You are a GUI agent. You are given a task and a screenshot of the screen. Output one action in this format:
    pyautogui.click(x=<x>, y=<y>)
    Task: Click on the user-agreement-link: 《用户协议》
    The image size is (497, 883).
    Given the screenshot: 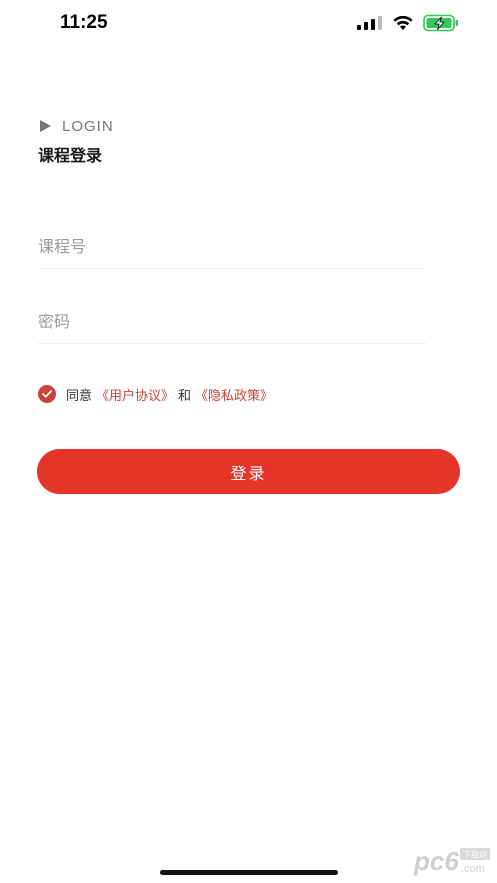 What is the action you would take?
    pyautogui.click(x=135, y=394)
    